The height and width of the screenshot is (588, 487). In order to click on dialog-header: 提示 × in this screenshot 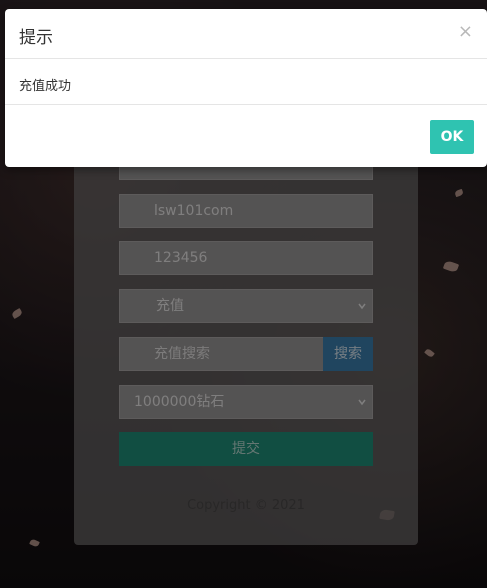, I will do `click(246, 34)`.